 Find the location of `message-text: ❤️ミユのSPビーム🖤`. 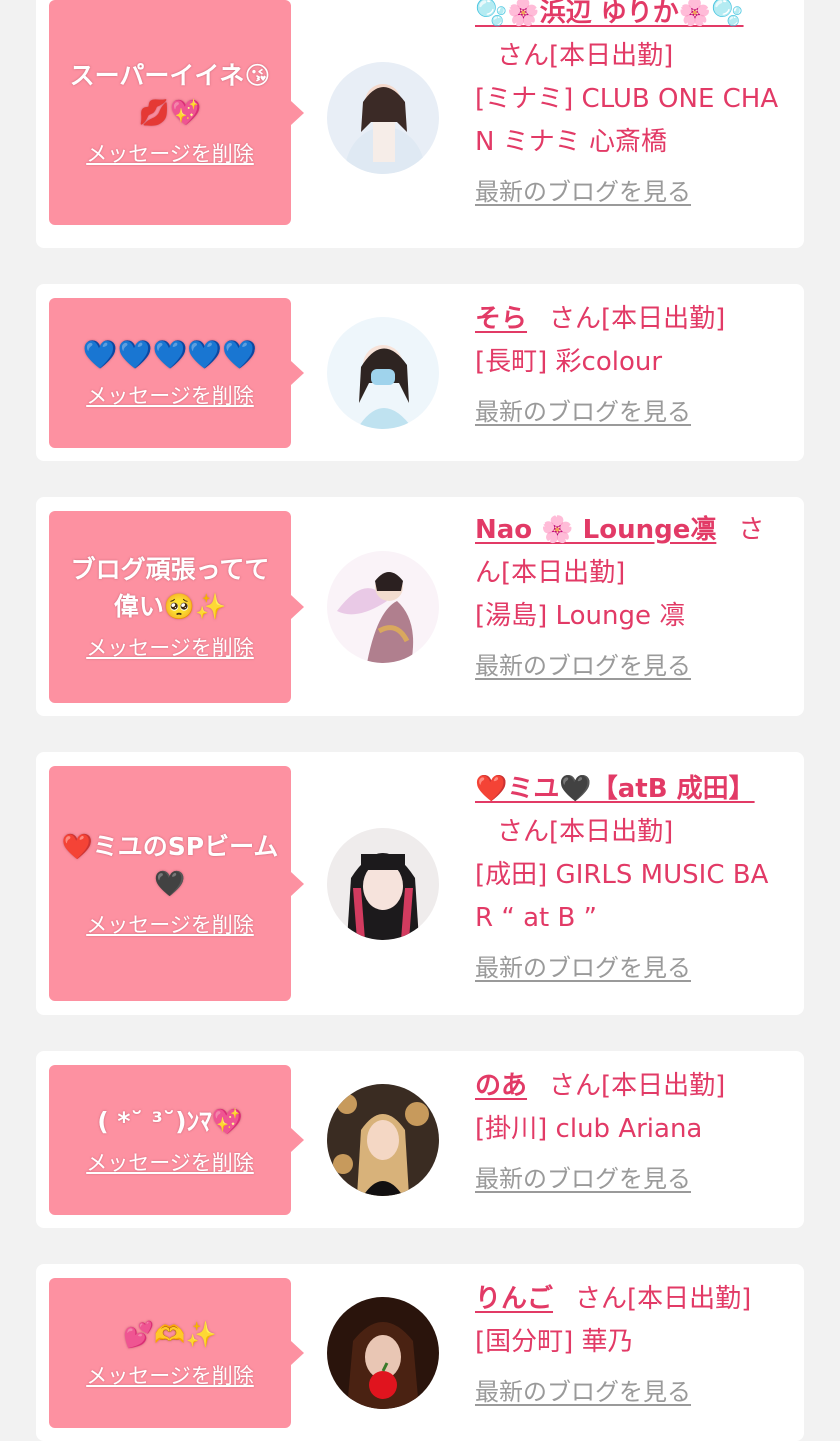

message-text: ❤️ミユのSPビーム🖤 is located at coordinates (170, 864).